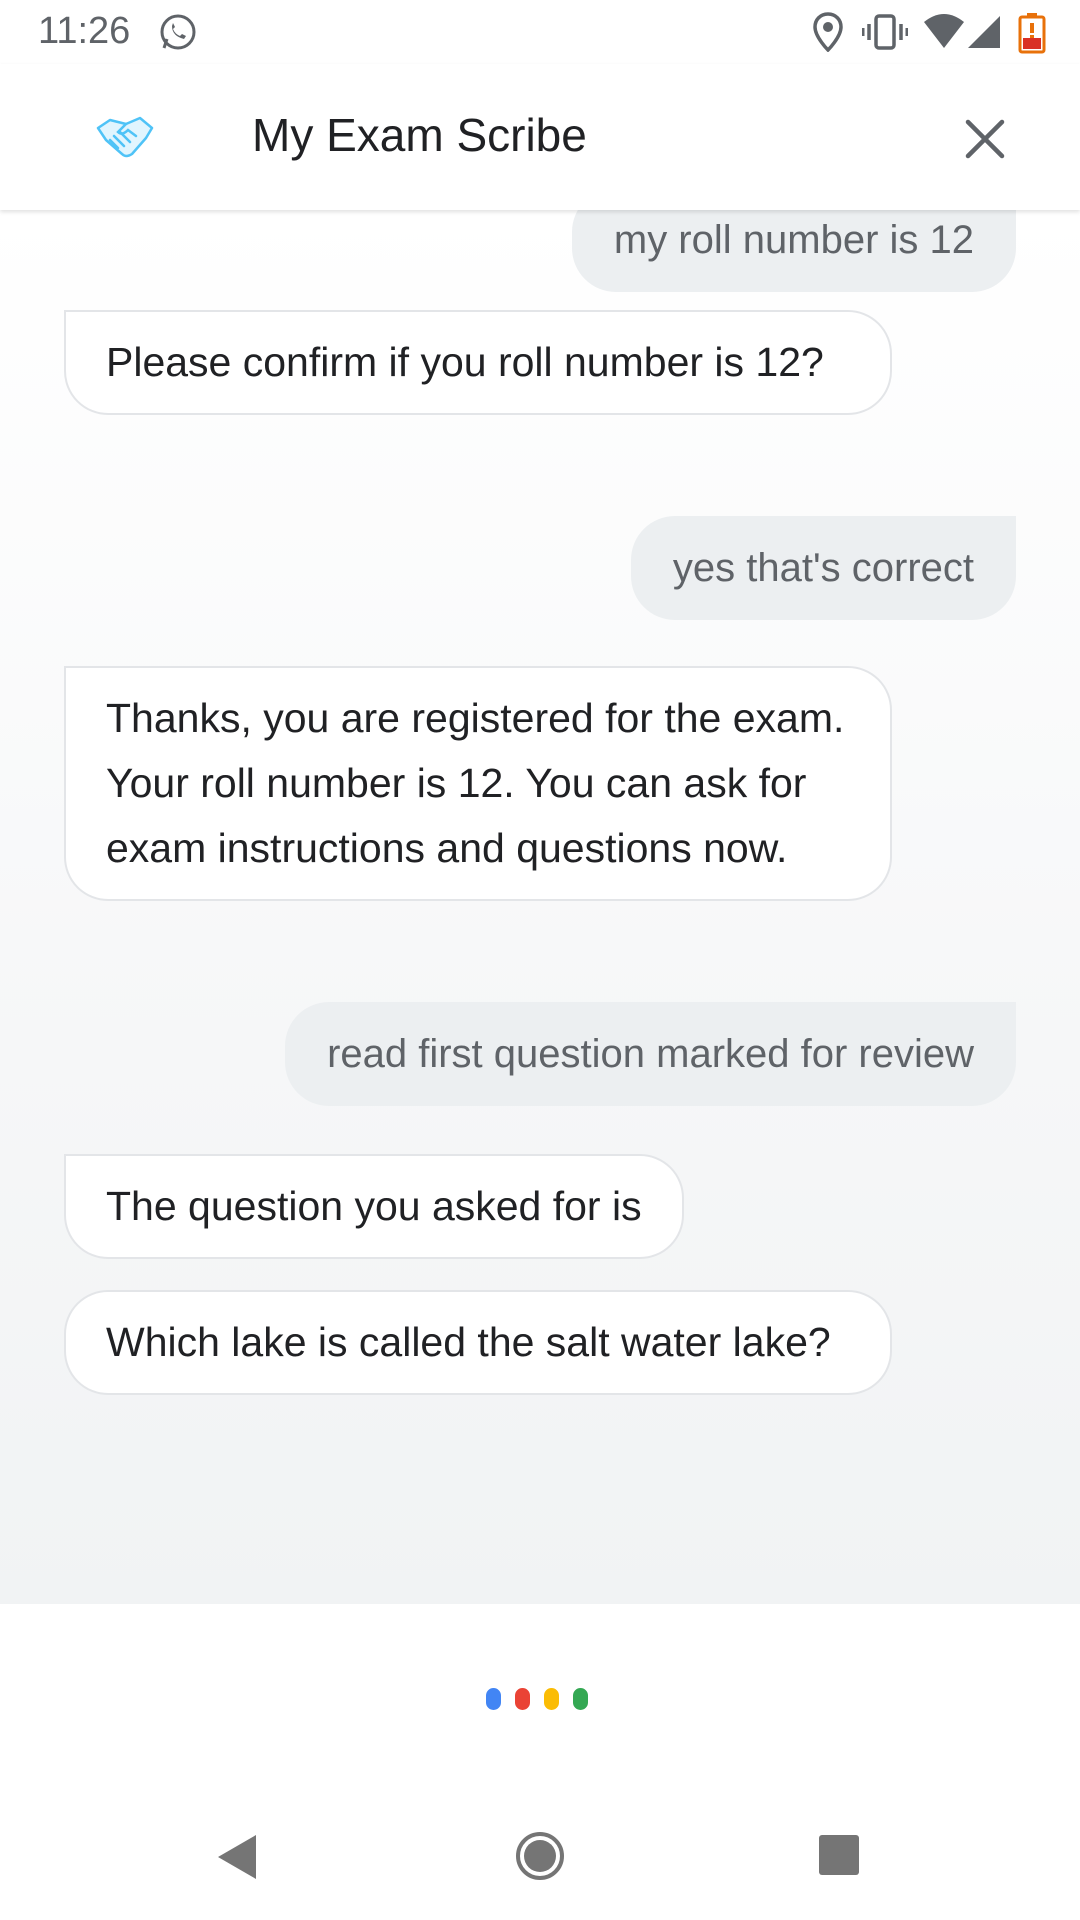 The image size is (1080, 1920). Describe the element at coordinates (1032, 35) in the screenshot. I see `battery-low-icon` at that location.